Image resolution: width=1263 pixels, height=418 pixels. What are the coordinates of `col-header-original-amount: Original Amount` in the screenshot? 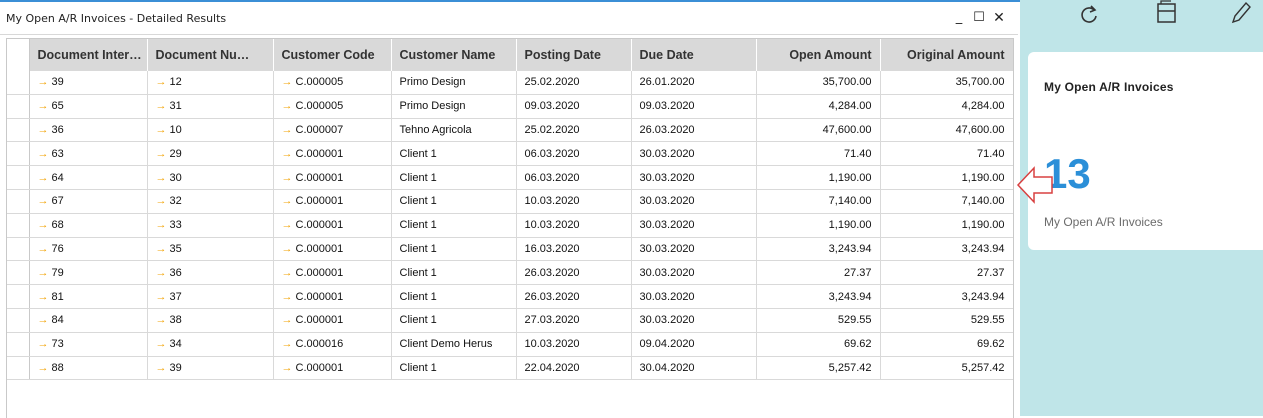 It's located at (946, 55).